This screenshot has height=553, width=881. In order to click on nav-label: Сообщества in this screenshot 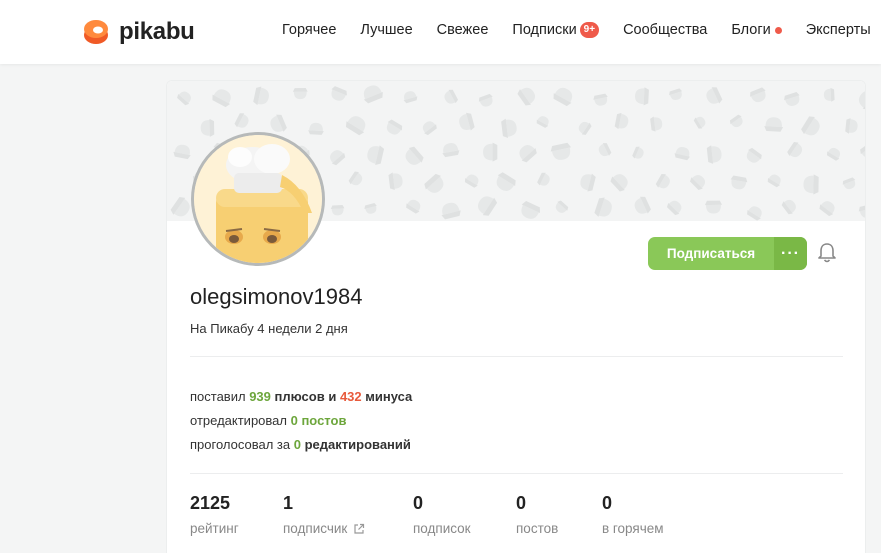, I will do `click(665, 30)`.